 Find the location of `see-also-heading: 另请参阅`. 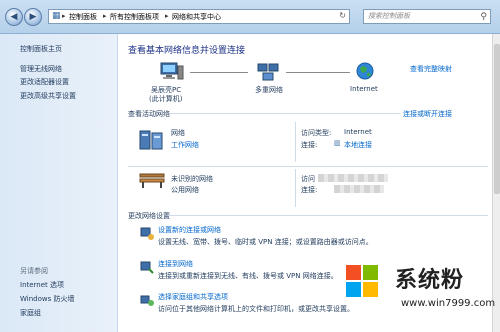

see-also-heading: 另请参阅 is located at coordinates (34, 271).